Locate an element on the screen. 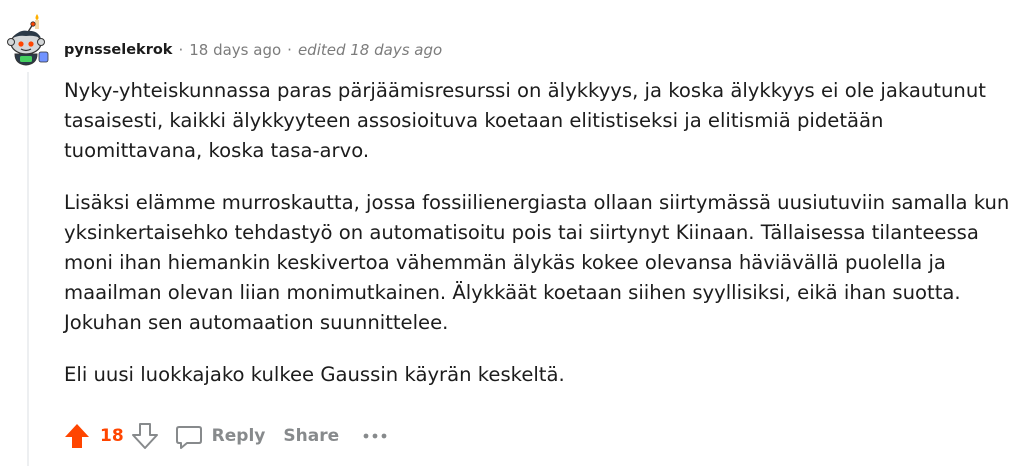 The width and height of the screenshot is (1024, 466). downvote-arrow-icon is located at coordinates (144, 436).